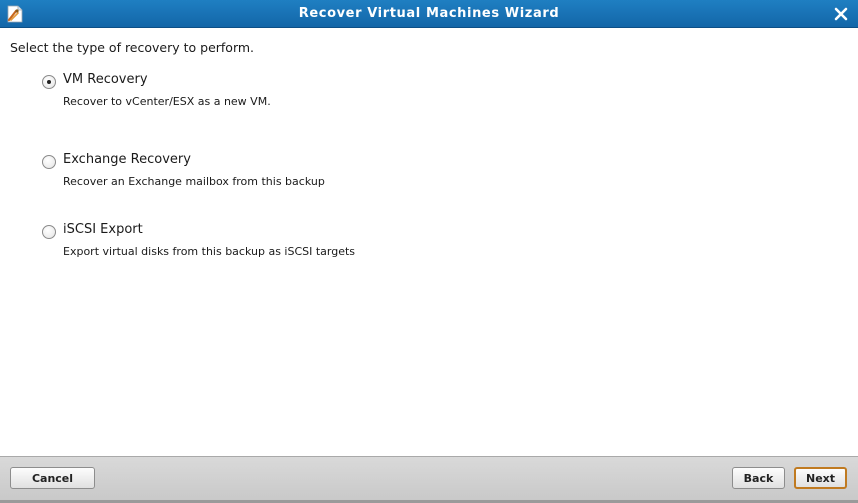 The image size is (858, 503). I want to click on vm-recovery-label: VM Recovery, so click(105, 79).